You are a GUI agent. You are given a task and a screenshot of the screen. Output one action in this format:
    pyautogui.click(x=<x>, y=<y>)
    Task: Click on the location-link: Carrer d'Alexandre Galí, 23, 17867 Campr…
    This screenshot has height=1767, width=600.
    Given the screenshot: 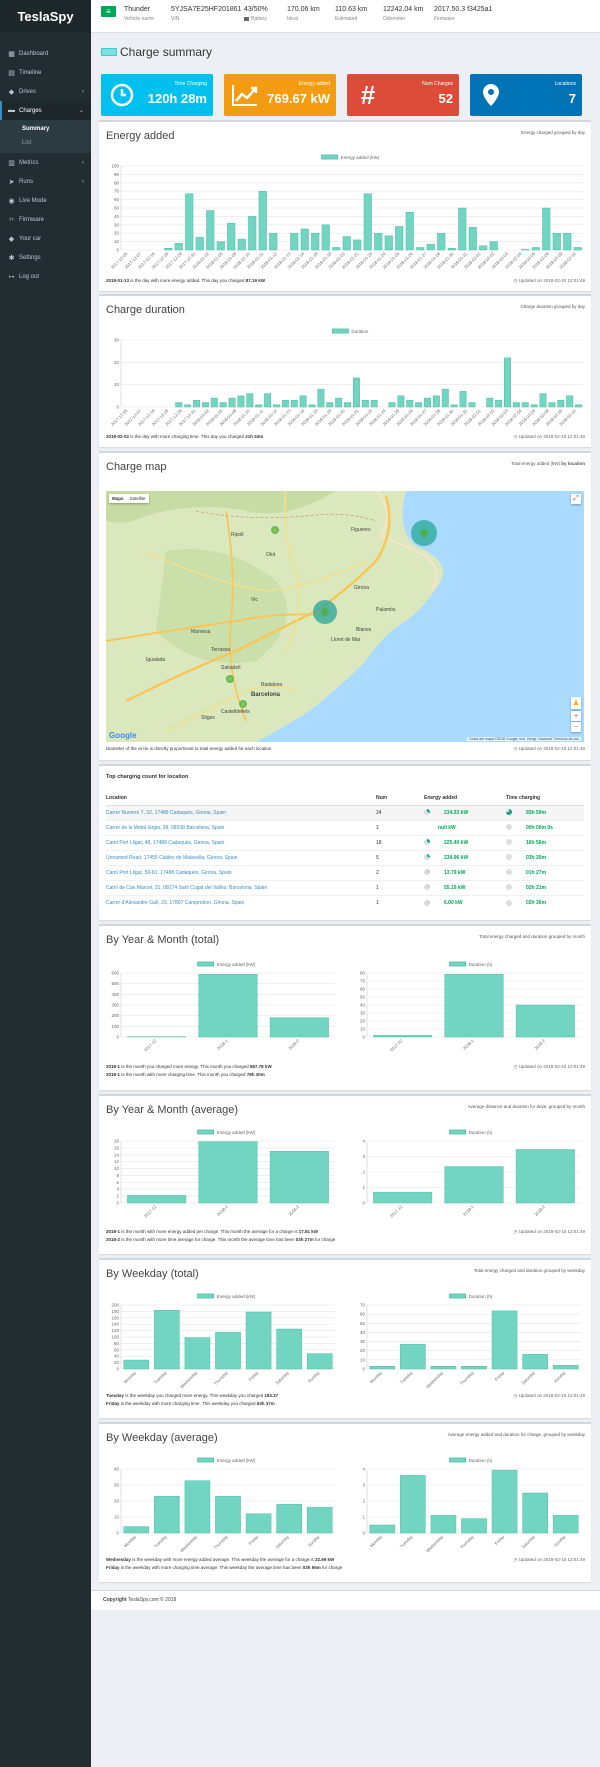 What is the action you would take?
    pyautogui.click(x=241, y=902)
    